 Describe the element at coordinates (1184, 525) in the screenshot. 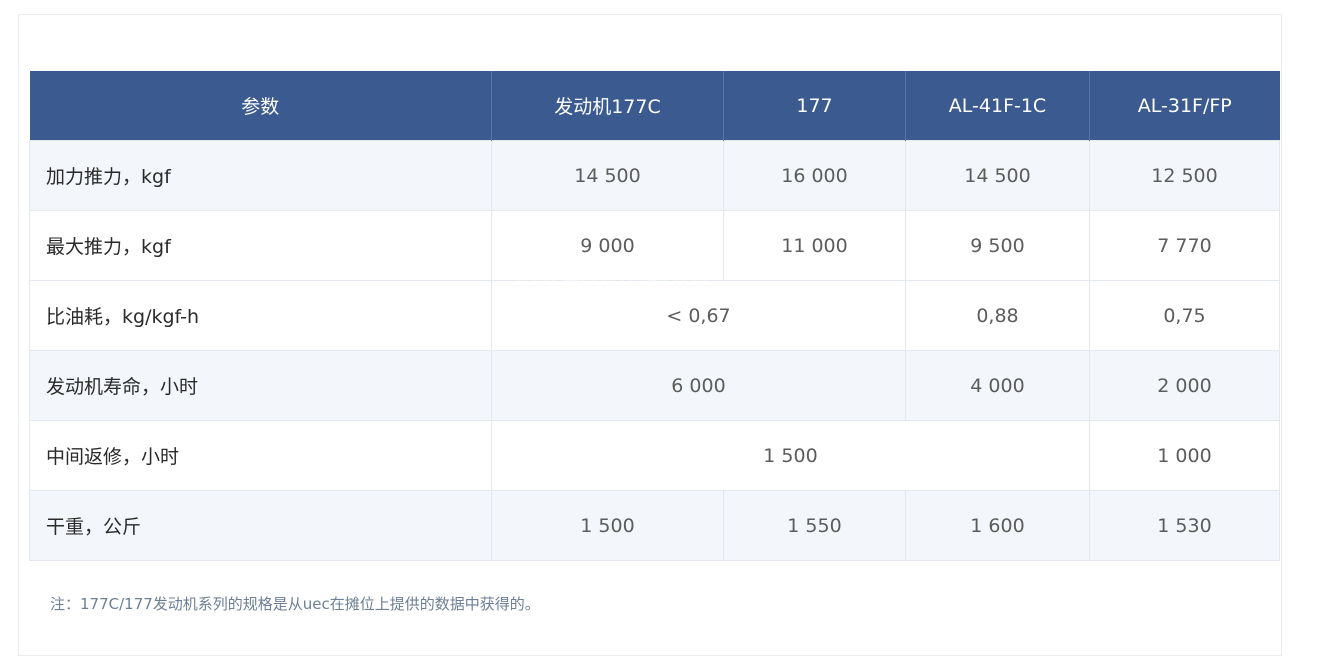

I see `table-cell: 1 530` at that location.